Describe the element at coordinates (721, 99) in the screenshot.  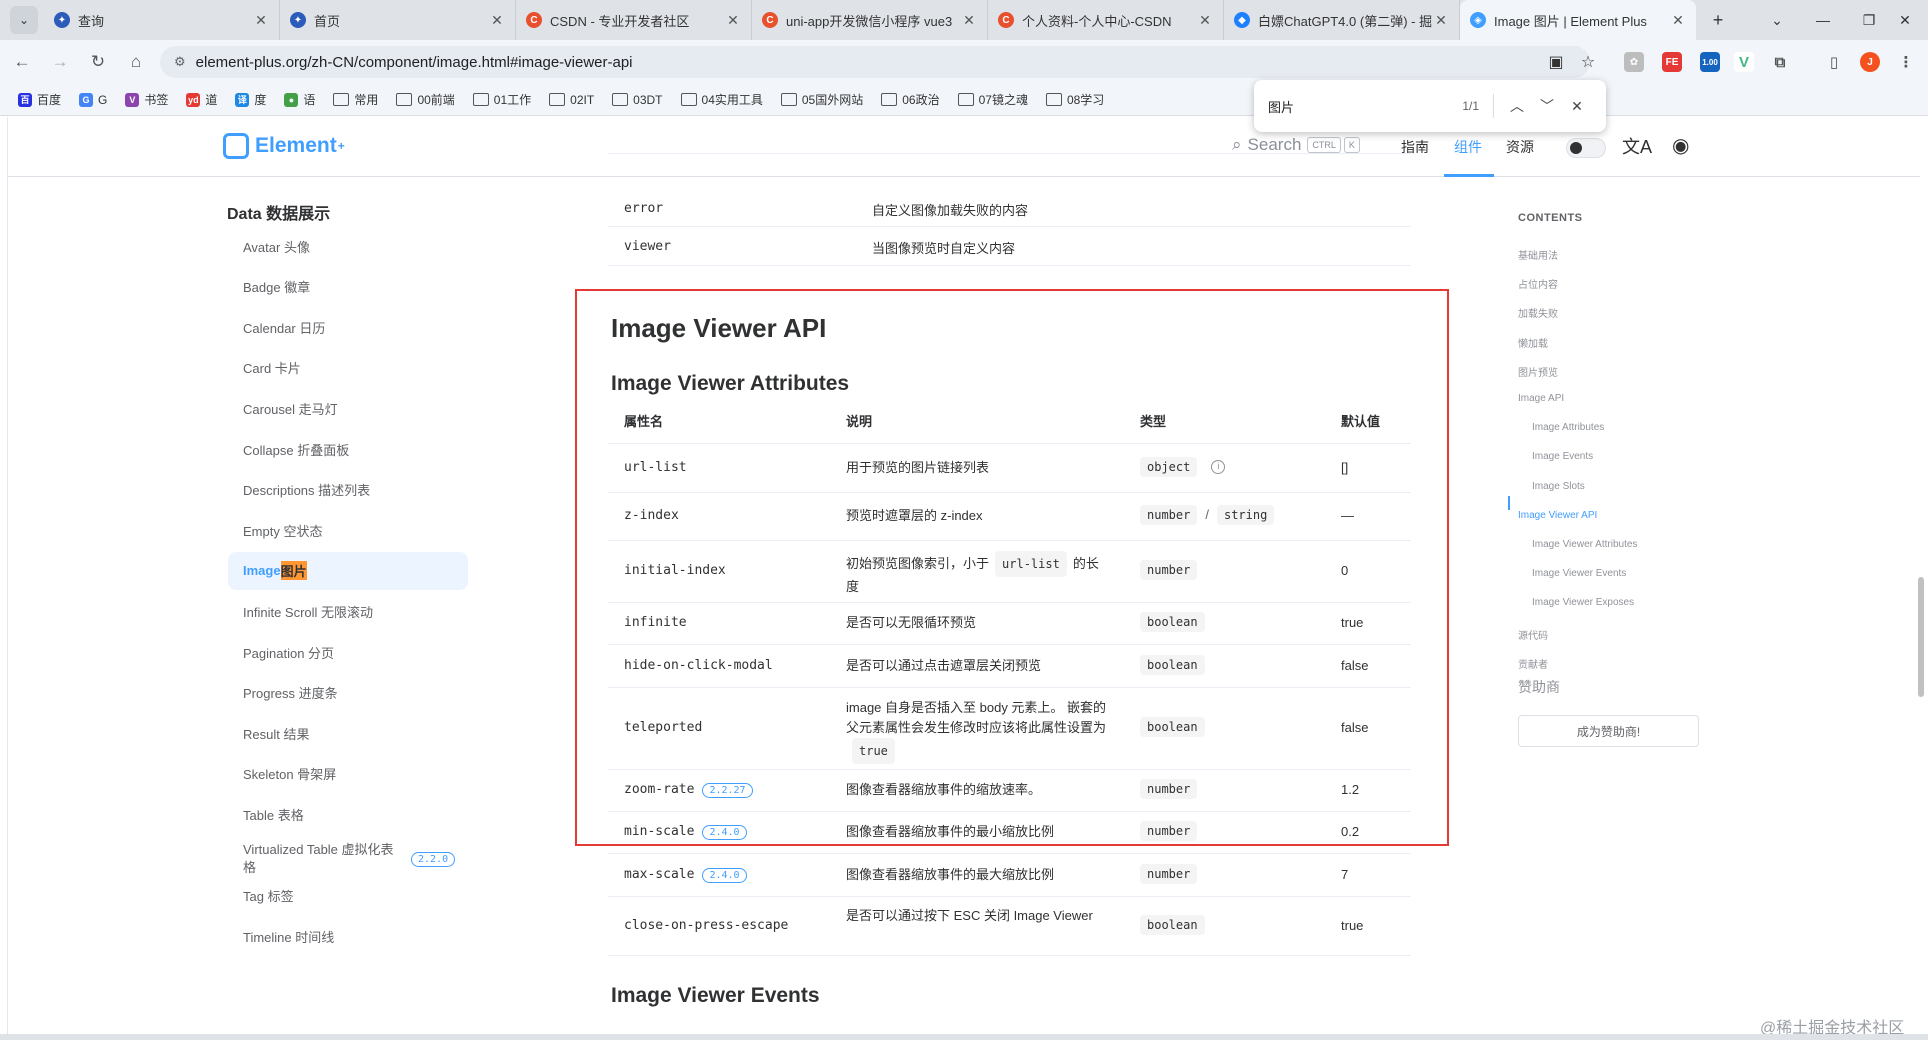
I see `bookmark-item: 04实用工具` at that location.